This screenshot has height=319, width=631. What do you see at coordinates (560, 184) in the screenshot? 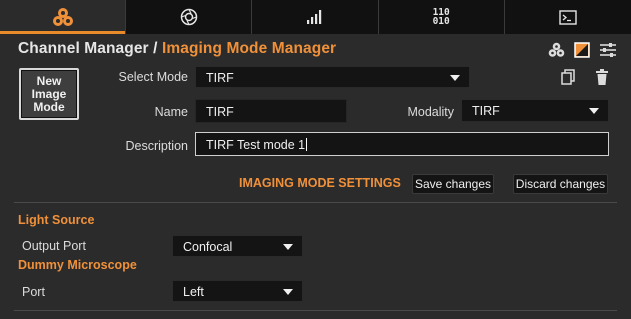
I see `discard-changes-button: Discard changes` at bounding box center [560, 184].